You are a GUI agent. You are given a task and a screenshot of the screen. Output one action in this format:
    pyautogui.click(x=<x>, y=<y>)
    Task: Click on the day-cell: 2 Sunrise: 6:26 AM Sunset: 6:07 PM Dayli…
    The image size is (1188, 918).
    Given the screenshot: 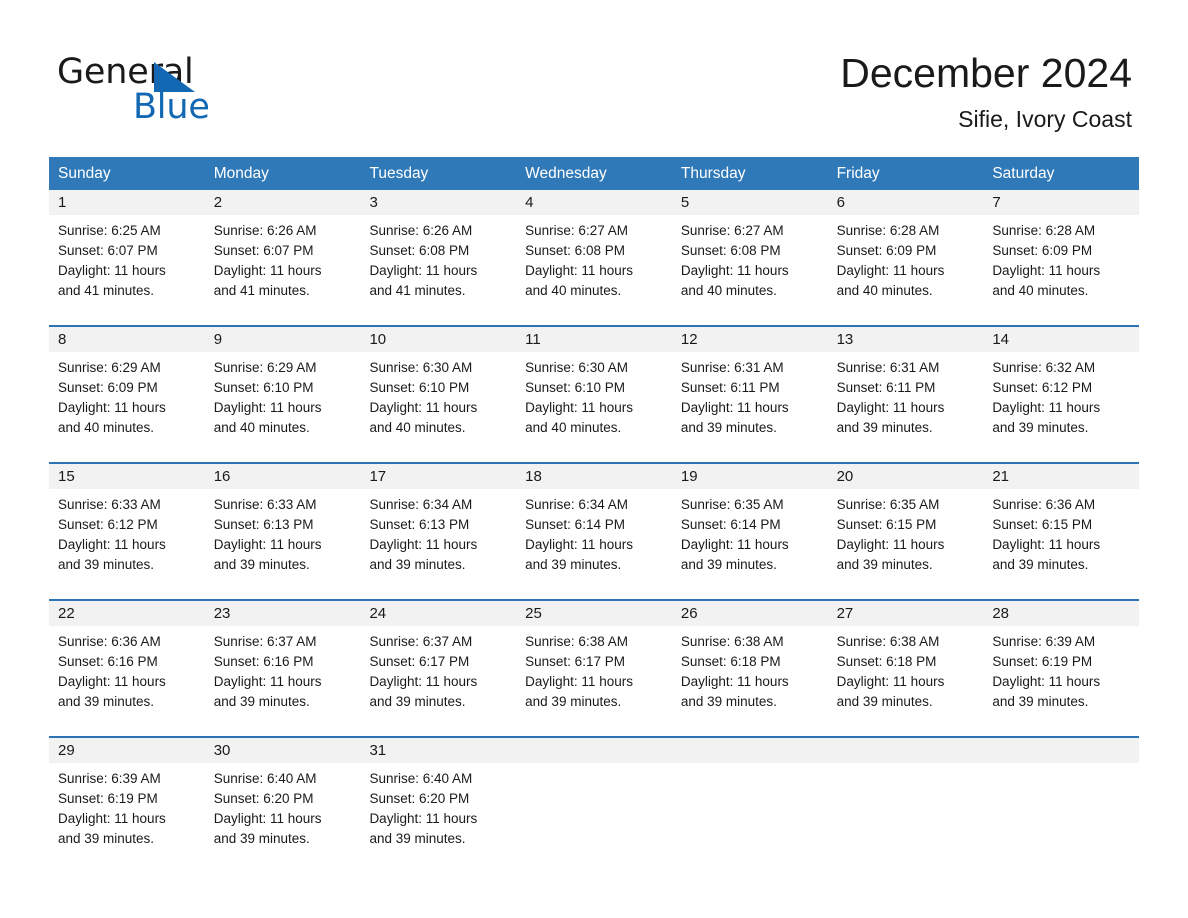 What is the action you would take?
    pyautogui.click(x=282, y=246)
    